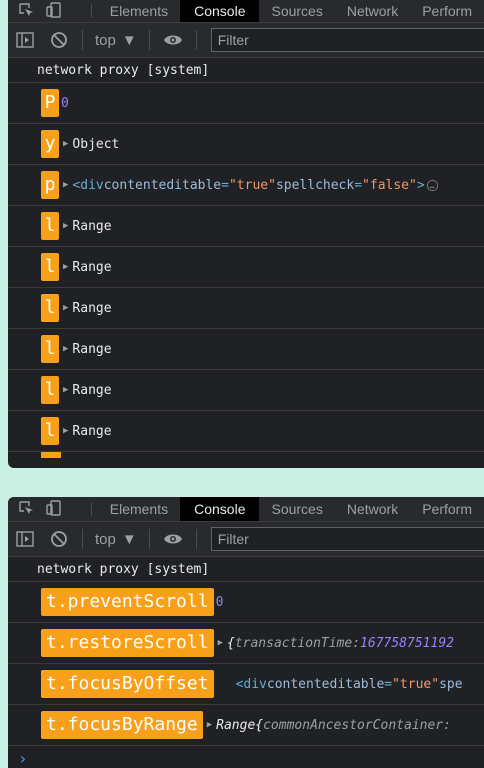 Image resolution: width=484 pixels, height=768 pixels. Describe the element at coordinates (246, 70) in the screenshot. I see `system-message: network proxy [system]` at that location.